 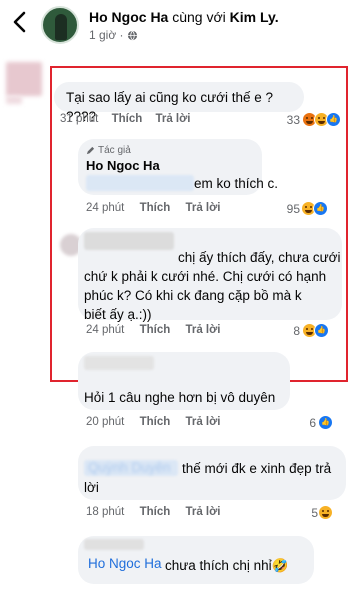 I want to click on post-meta: 1 giờ ·, so click(x=113, y=35).